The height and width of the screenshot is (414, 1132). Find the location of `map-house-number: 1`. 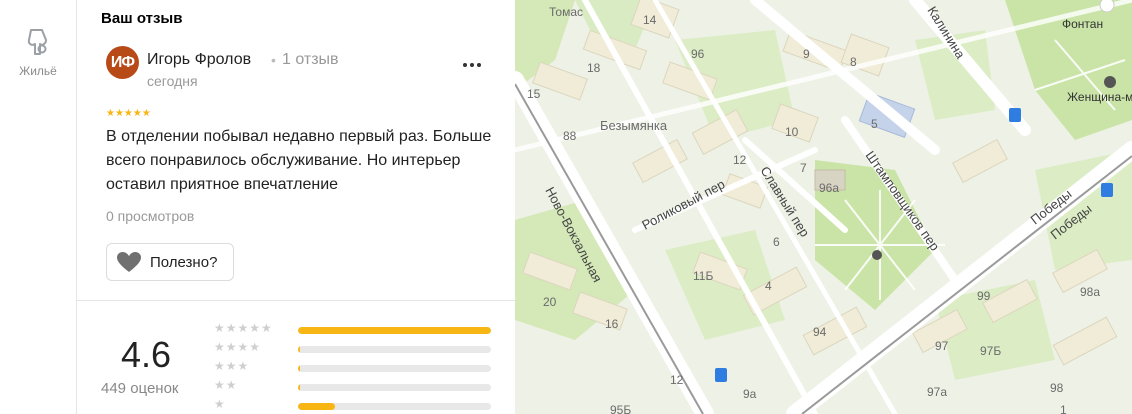

map-house-number: 1 is located at coordinates (1063, 408).